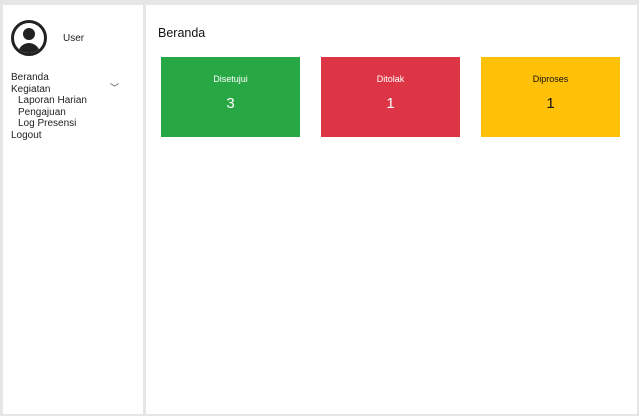  I want to click on user-profile: User, so click(77, 38).